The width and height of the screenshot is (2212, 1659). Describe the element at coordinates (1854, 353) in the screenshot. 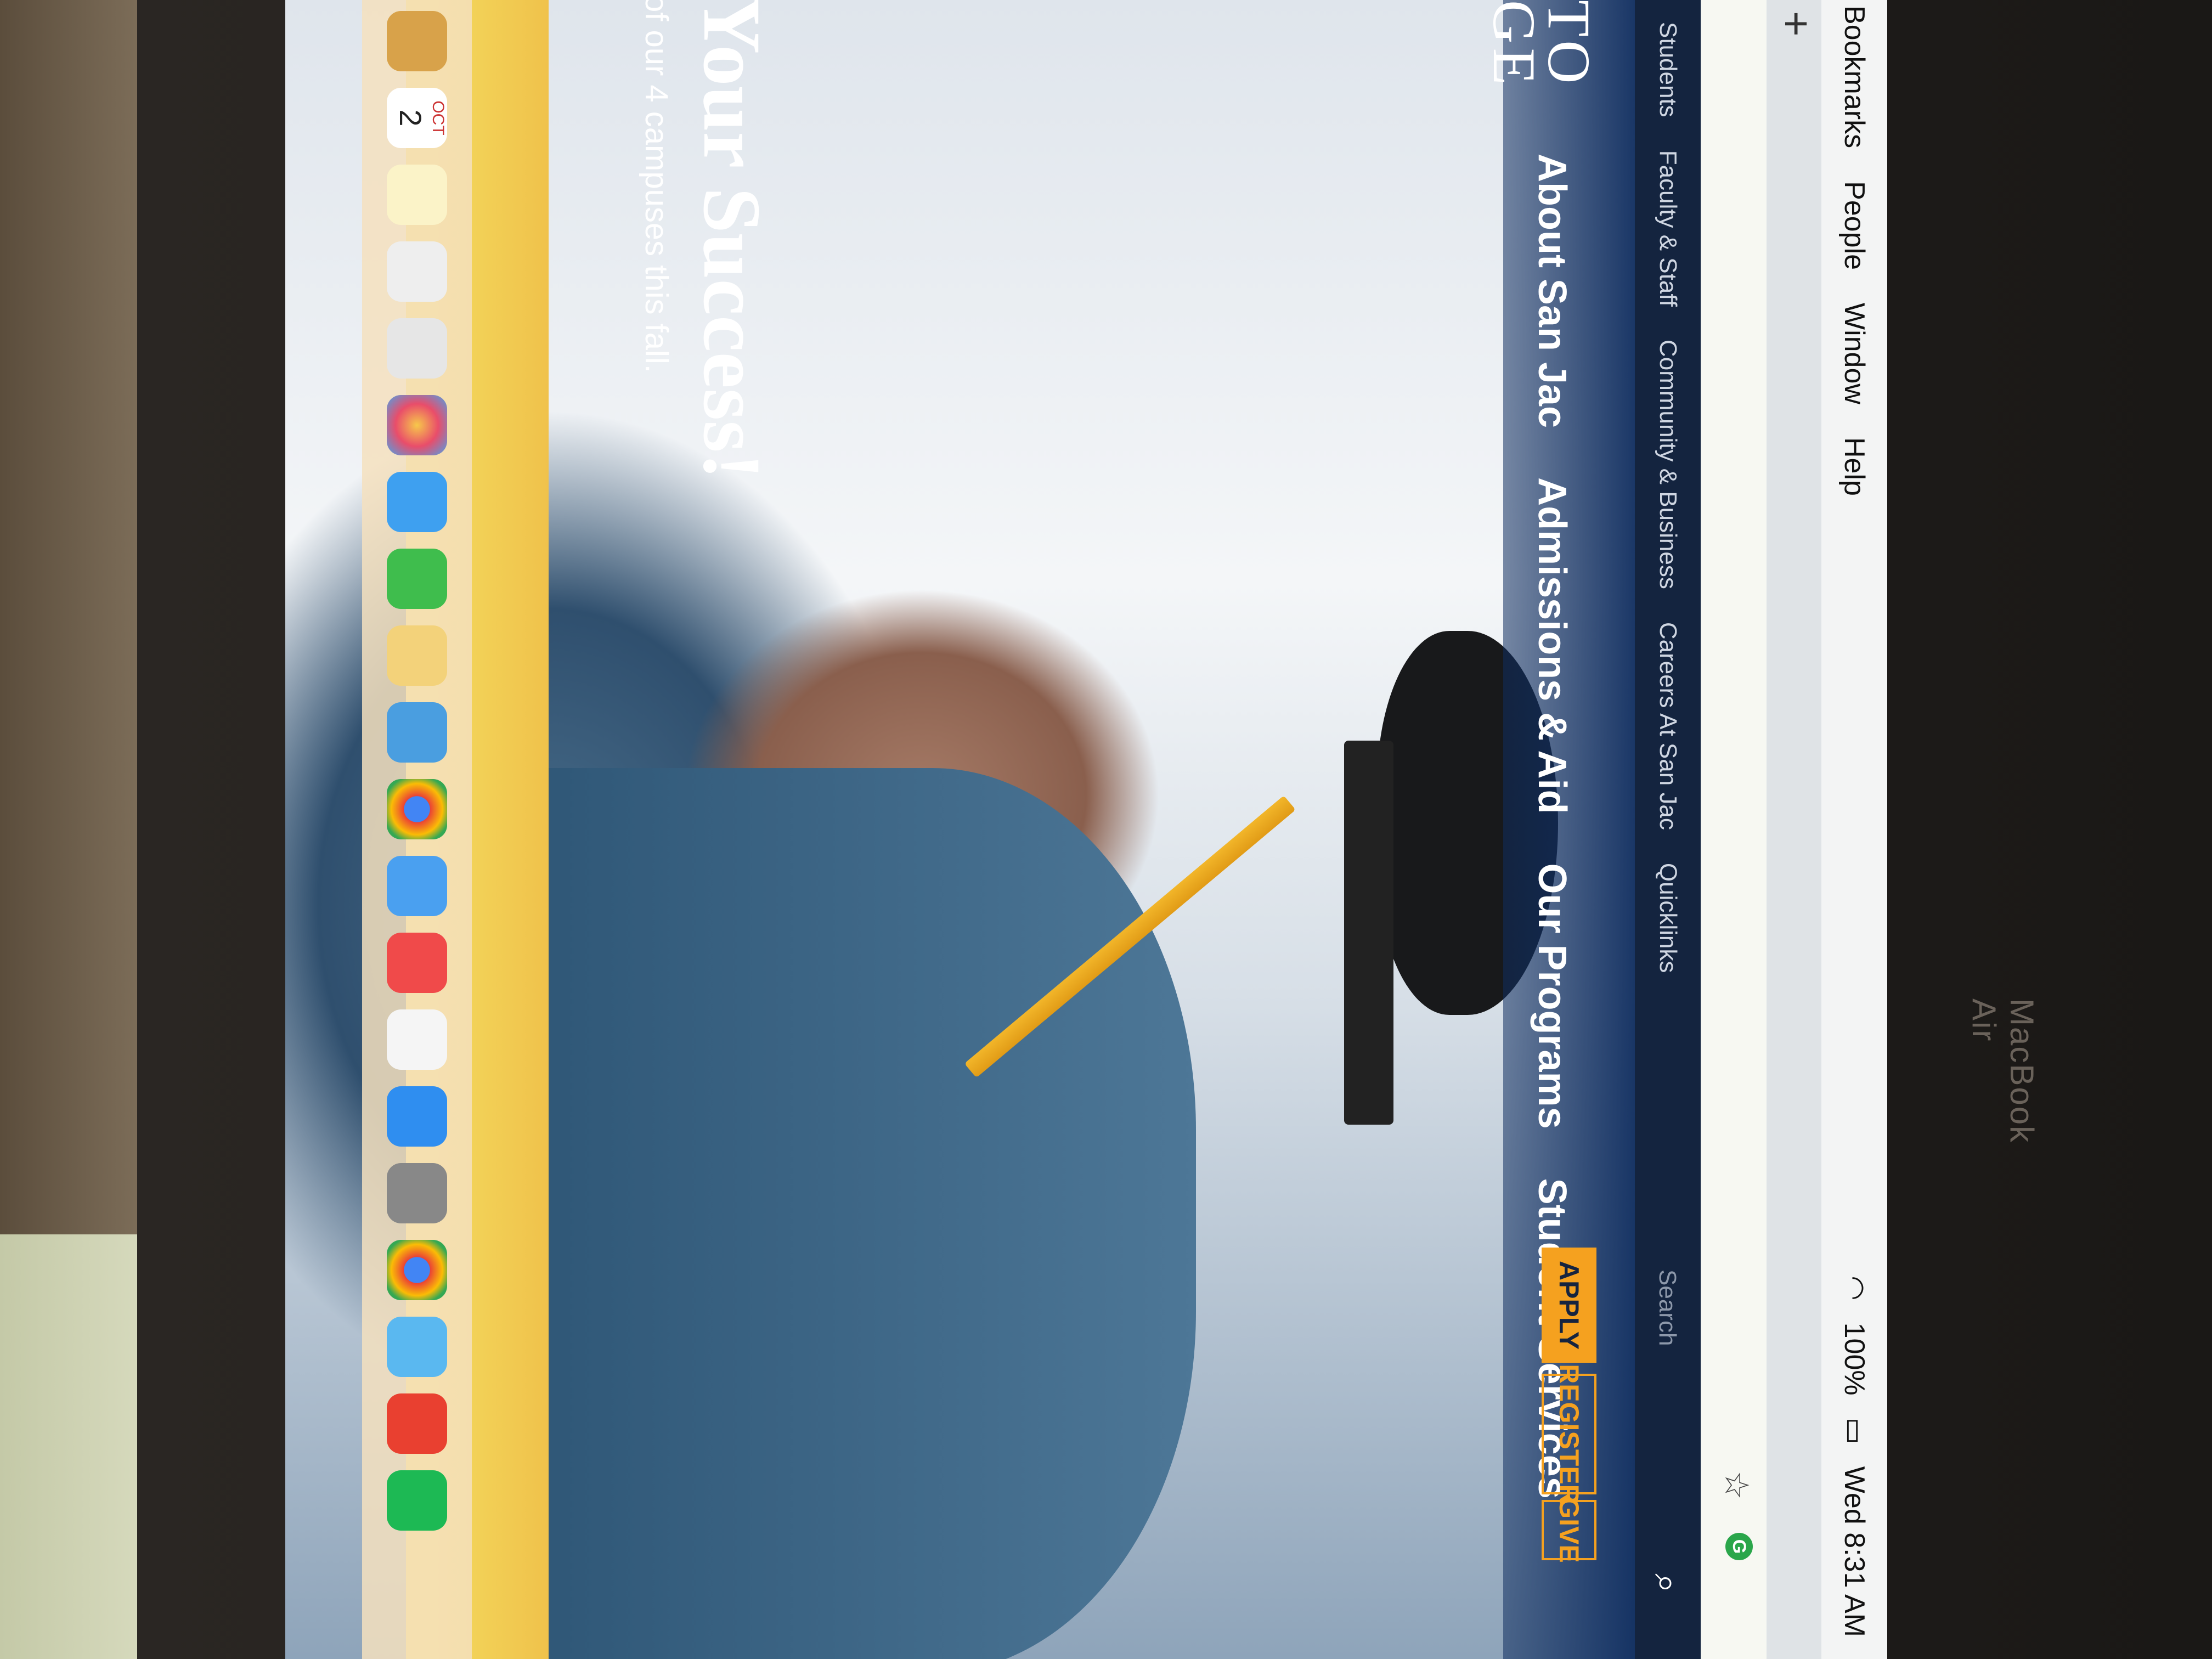

I see `menu-window: Window` at that location.